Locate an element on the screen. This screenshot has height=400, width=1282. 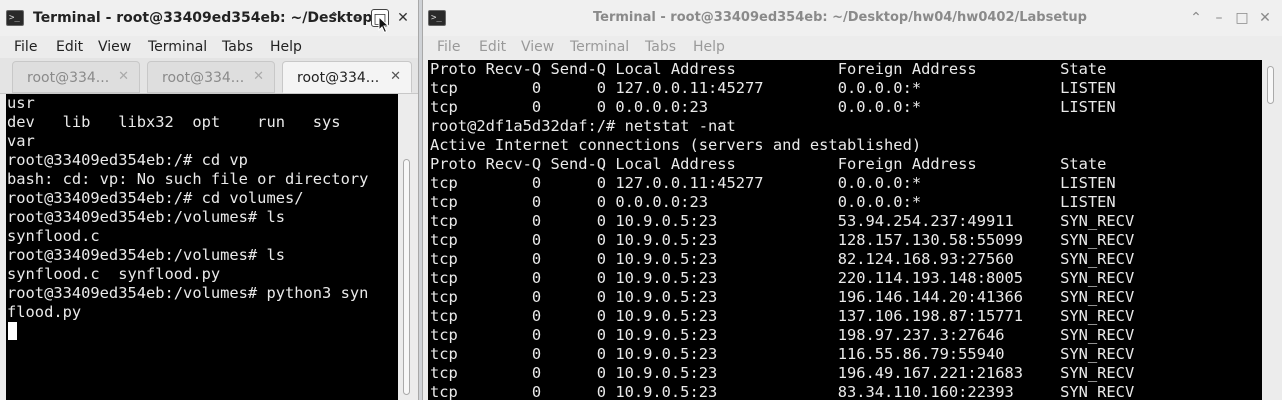
maximize-button: □ is located at coordinates (1242, 18).